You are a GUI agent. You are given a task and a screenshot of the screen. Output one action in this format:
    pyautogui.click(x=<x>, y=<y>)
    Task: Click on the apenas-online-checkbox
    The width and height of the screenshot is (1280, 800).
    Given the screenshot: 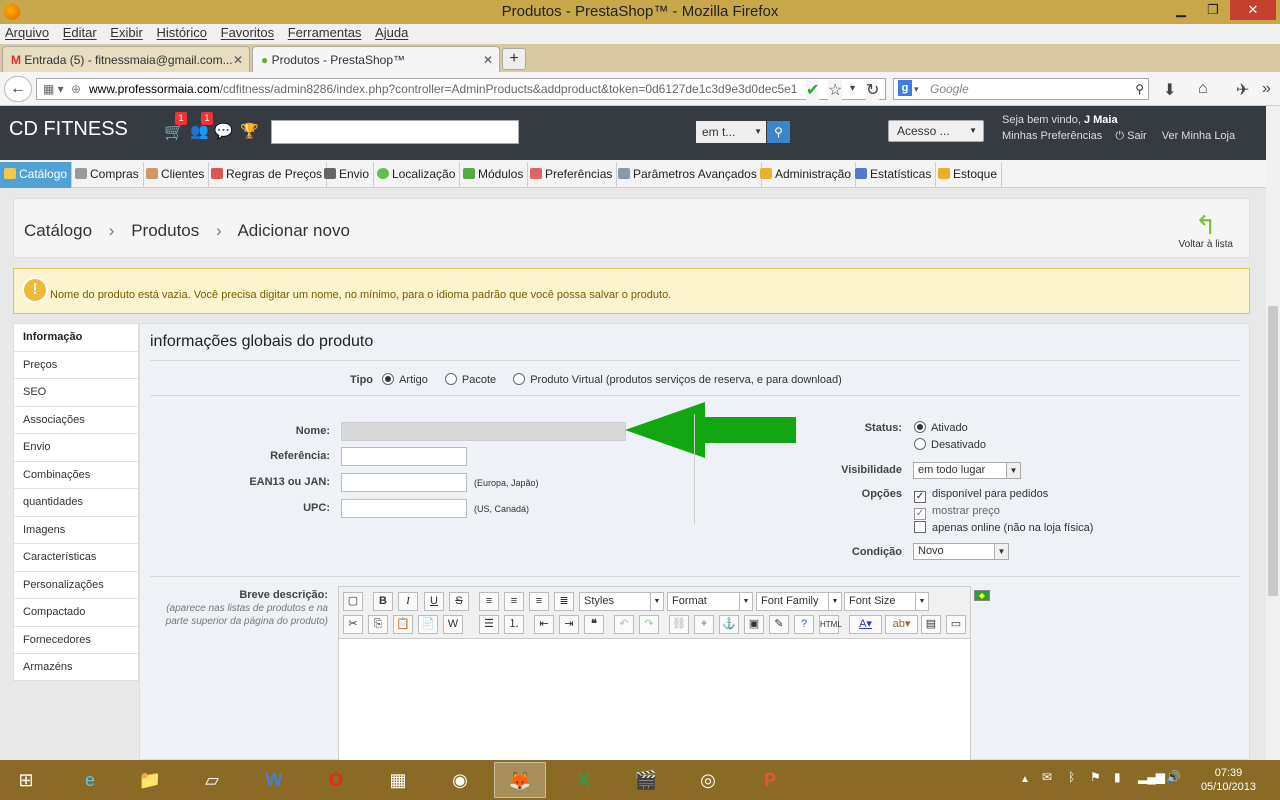 What is the action you would take?
    pyautogui.click(x=920, y=527)
    